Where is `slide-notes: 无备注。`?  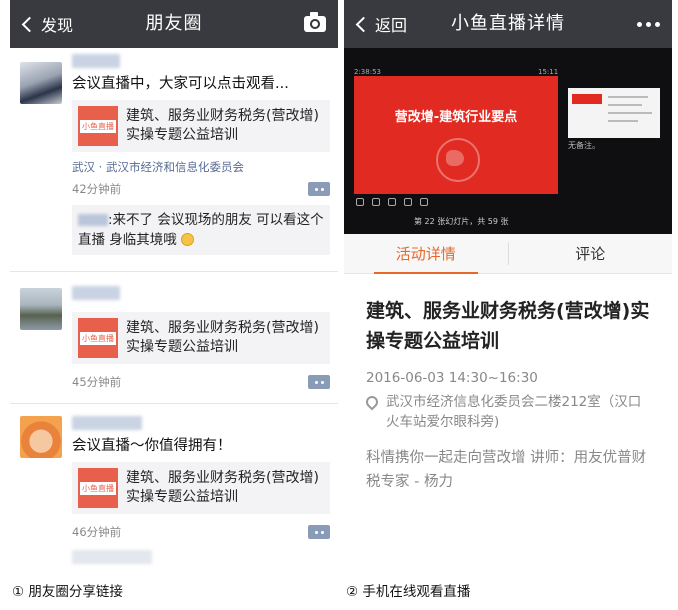 slide-notes: 无备注。 is located at coordinates (584, 145).